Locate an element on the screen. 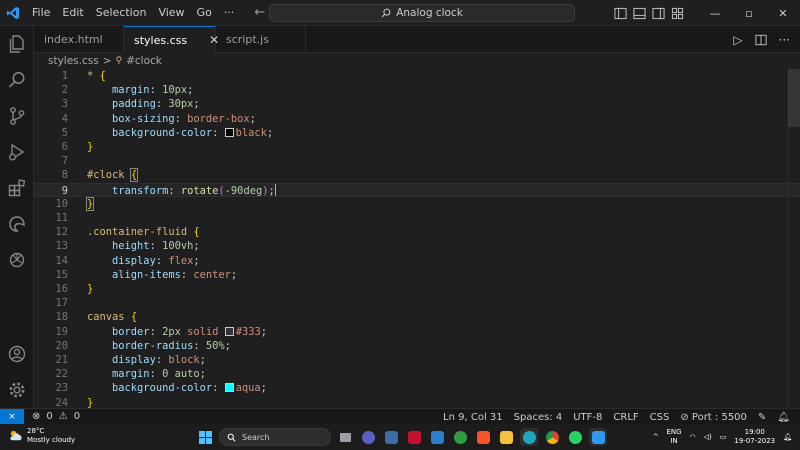 This screenshot has width=800, height=450. encoding: UTF-8 is located at coordinates (587, 417).